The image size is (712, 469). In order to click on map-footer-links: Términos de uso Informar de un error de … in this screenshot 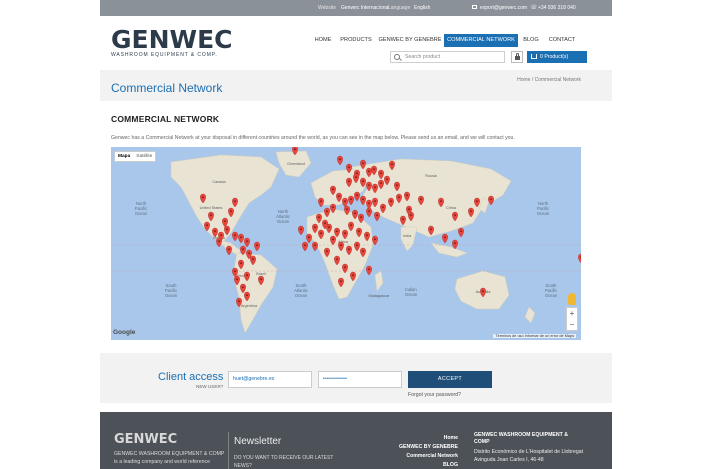, I will do `click(534, 336)`.